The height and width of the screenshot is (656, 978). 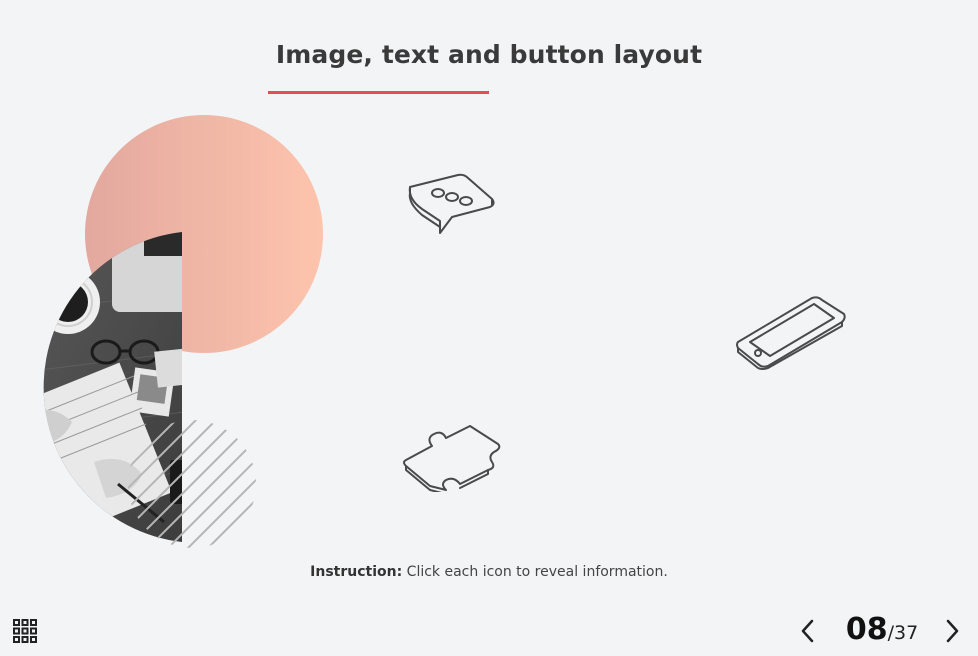 I want to click on grid-menu-icon, so click(x=25, y=631).